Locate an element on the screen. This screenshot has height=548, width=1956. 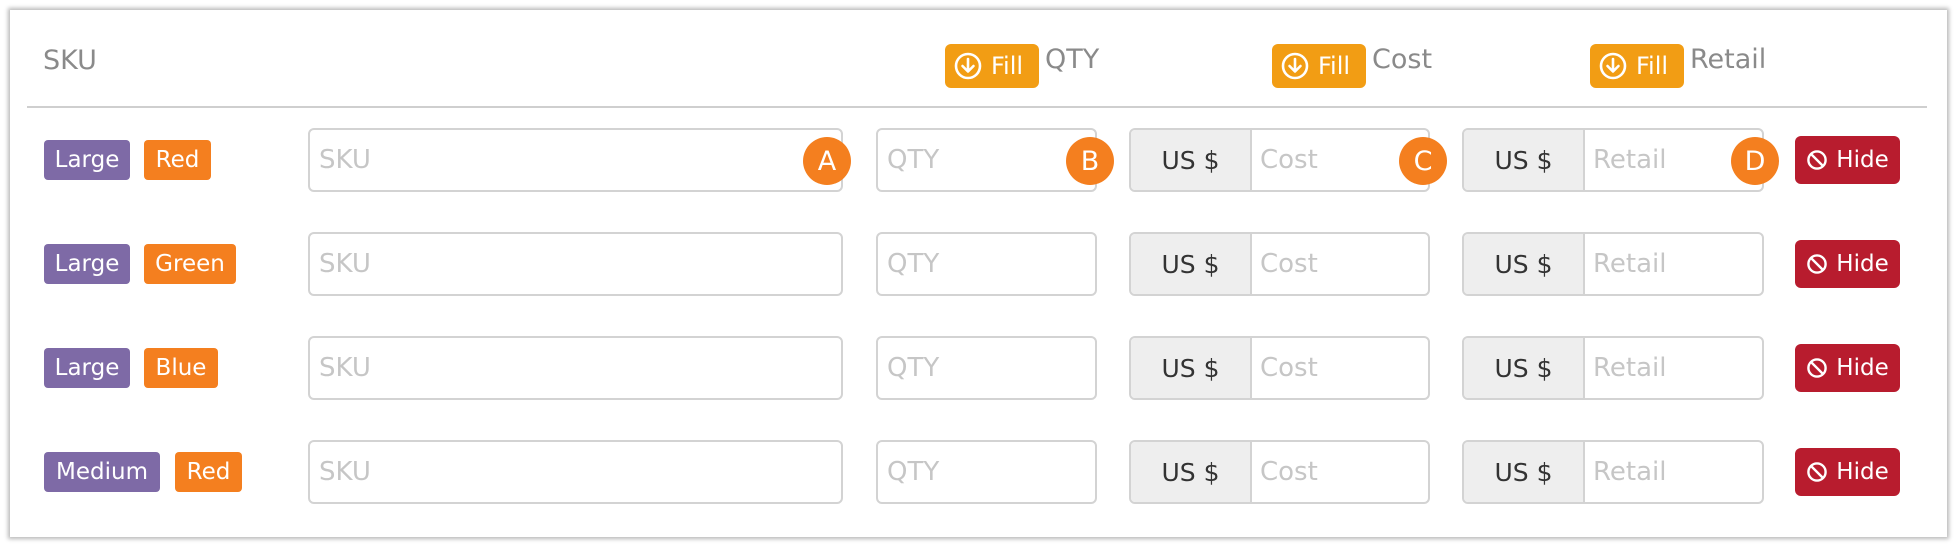
callout-marker-c: C is located at coordinates (1423, 161).